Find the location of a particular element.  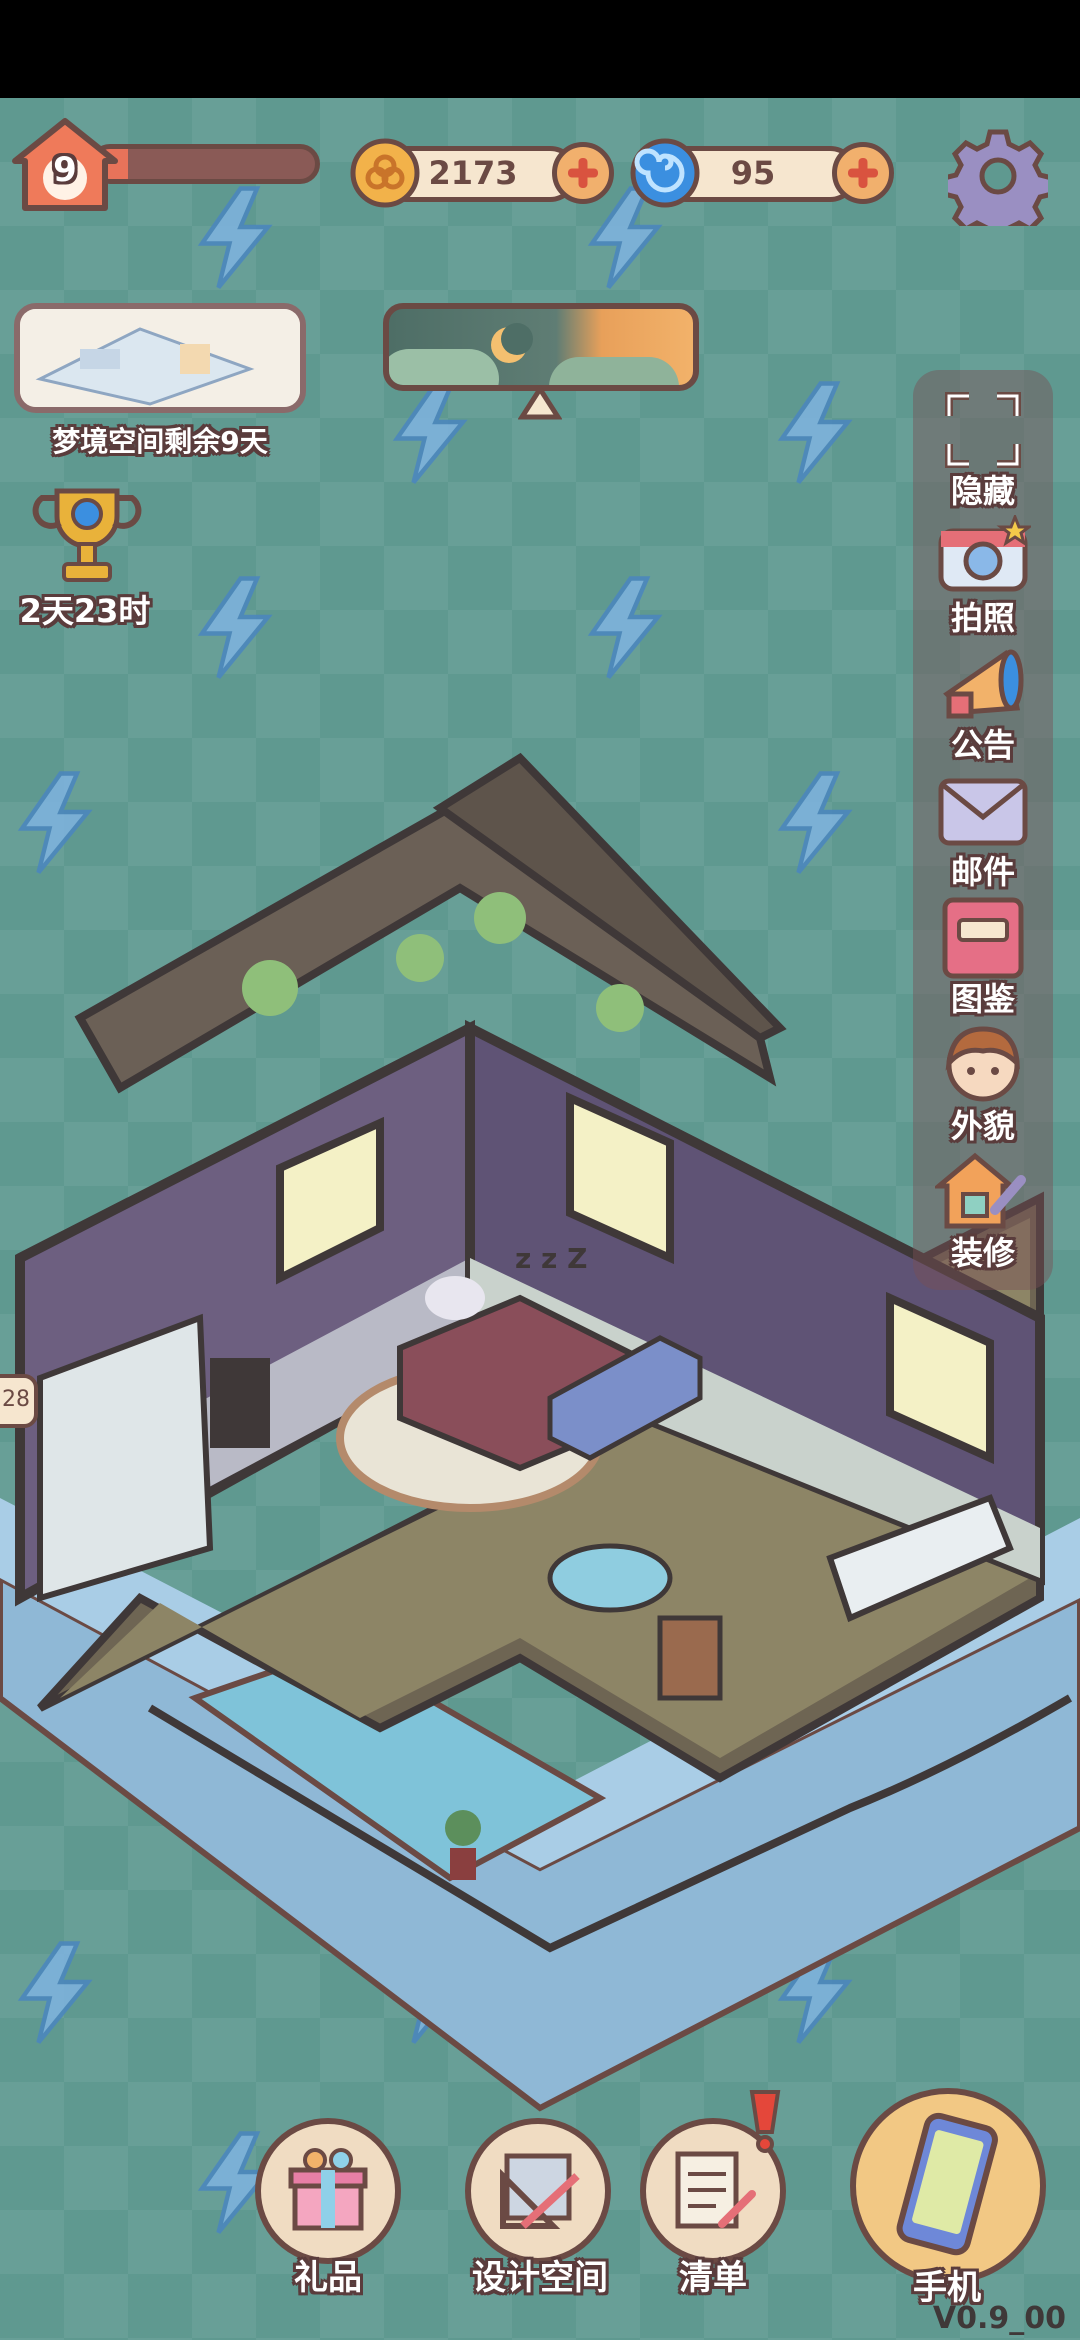

nightstand is located at coordinates (240, 1403).